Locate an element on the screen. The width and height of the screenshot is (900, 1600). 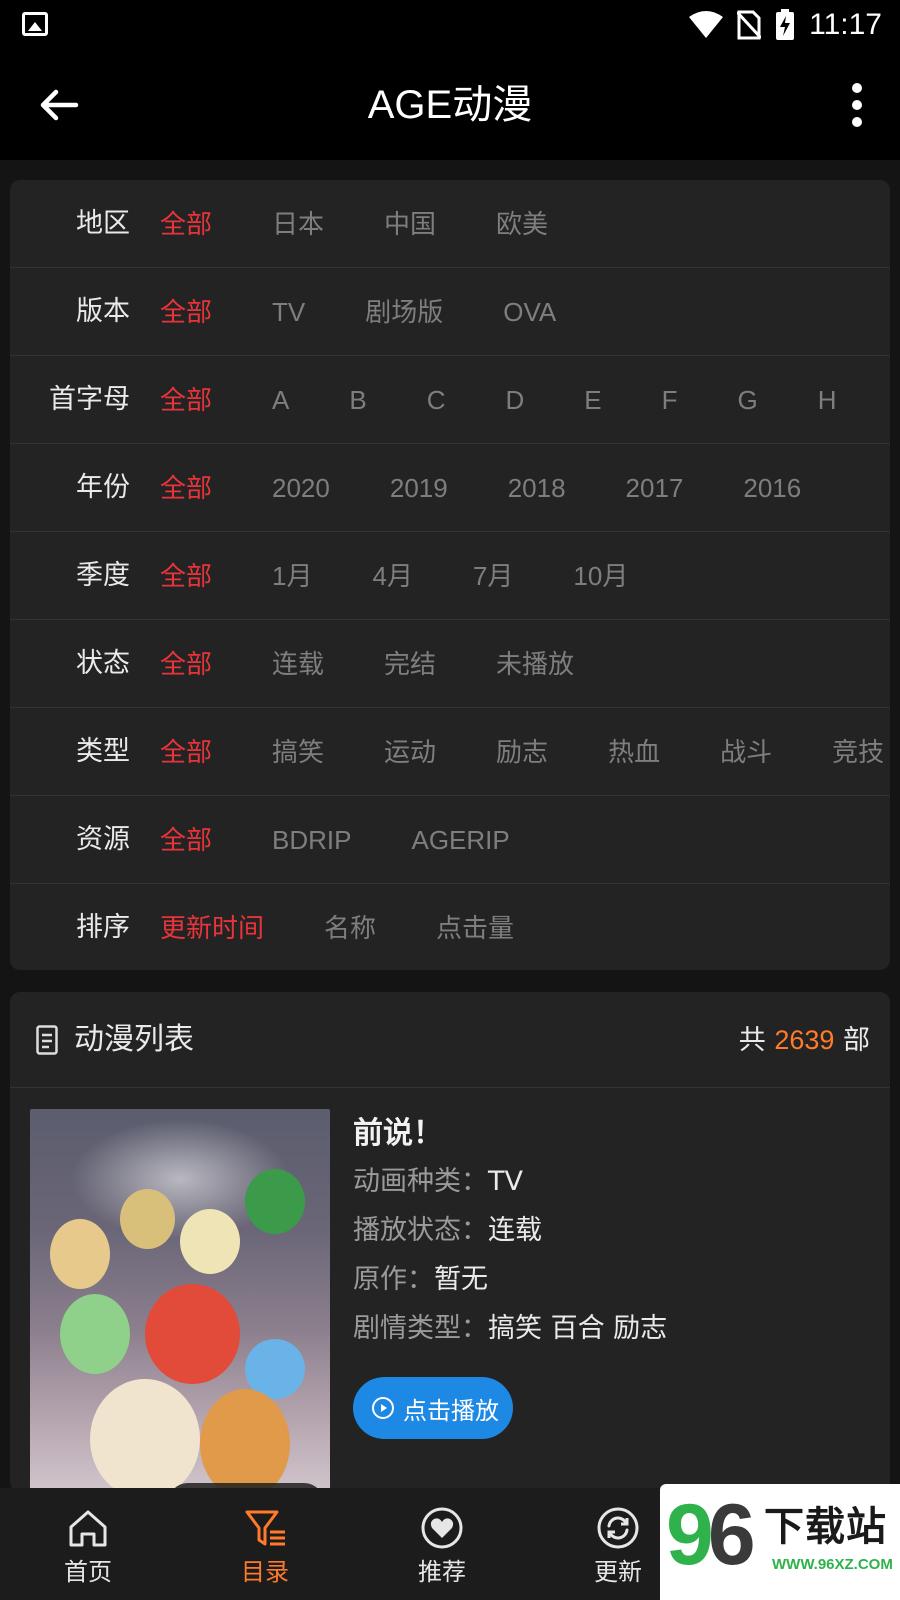
filter-option: H is located at coordinates (827, 400).